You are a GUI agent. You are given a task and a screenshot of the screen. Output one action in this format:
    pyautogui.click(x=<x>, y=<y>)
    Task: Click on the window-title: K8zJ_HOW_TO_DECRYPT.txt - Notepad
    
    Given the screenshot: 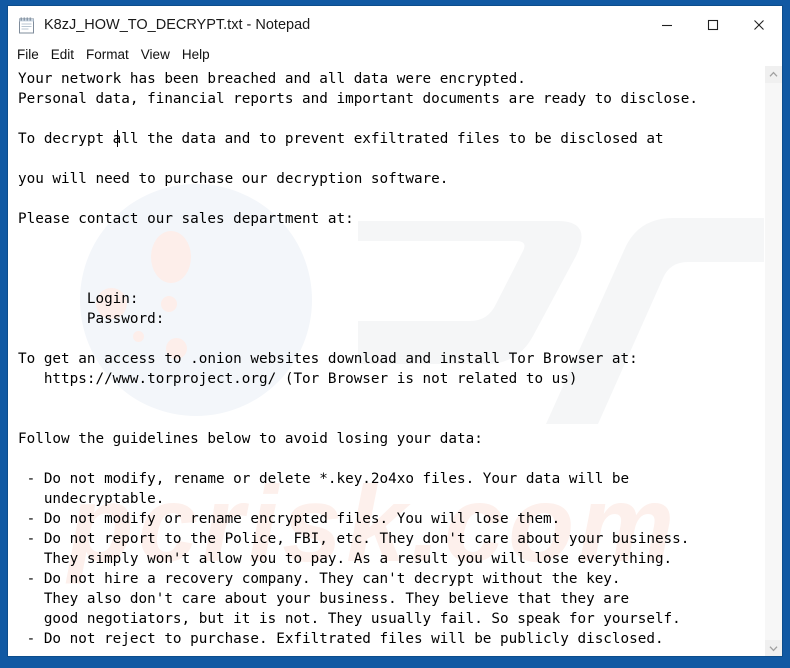 What is the action you would take?
    pyautogui.click(x=177, y=25)
    